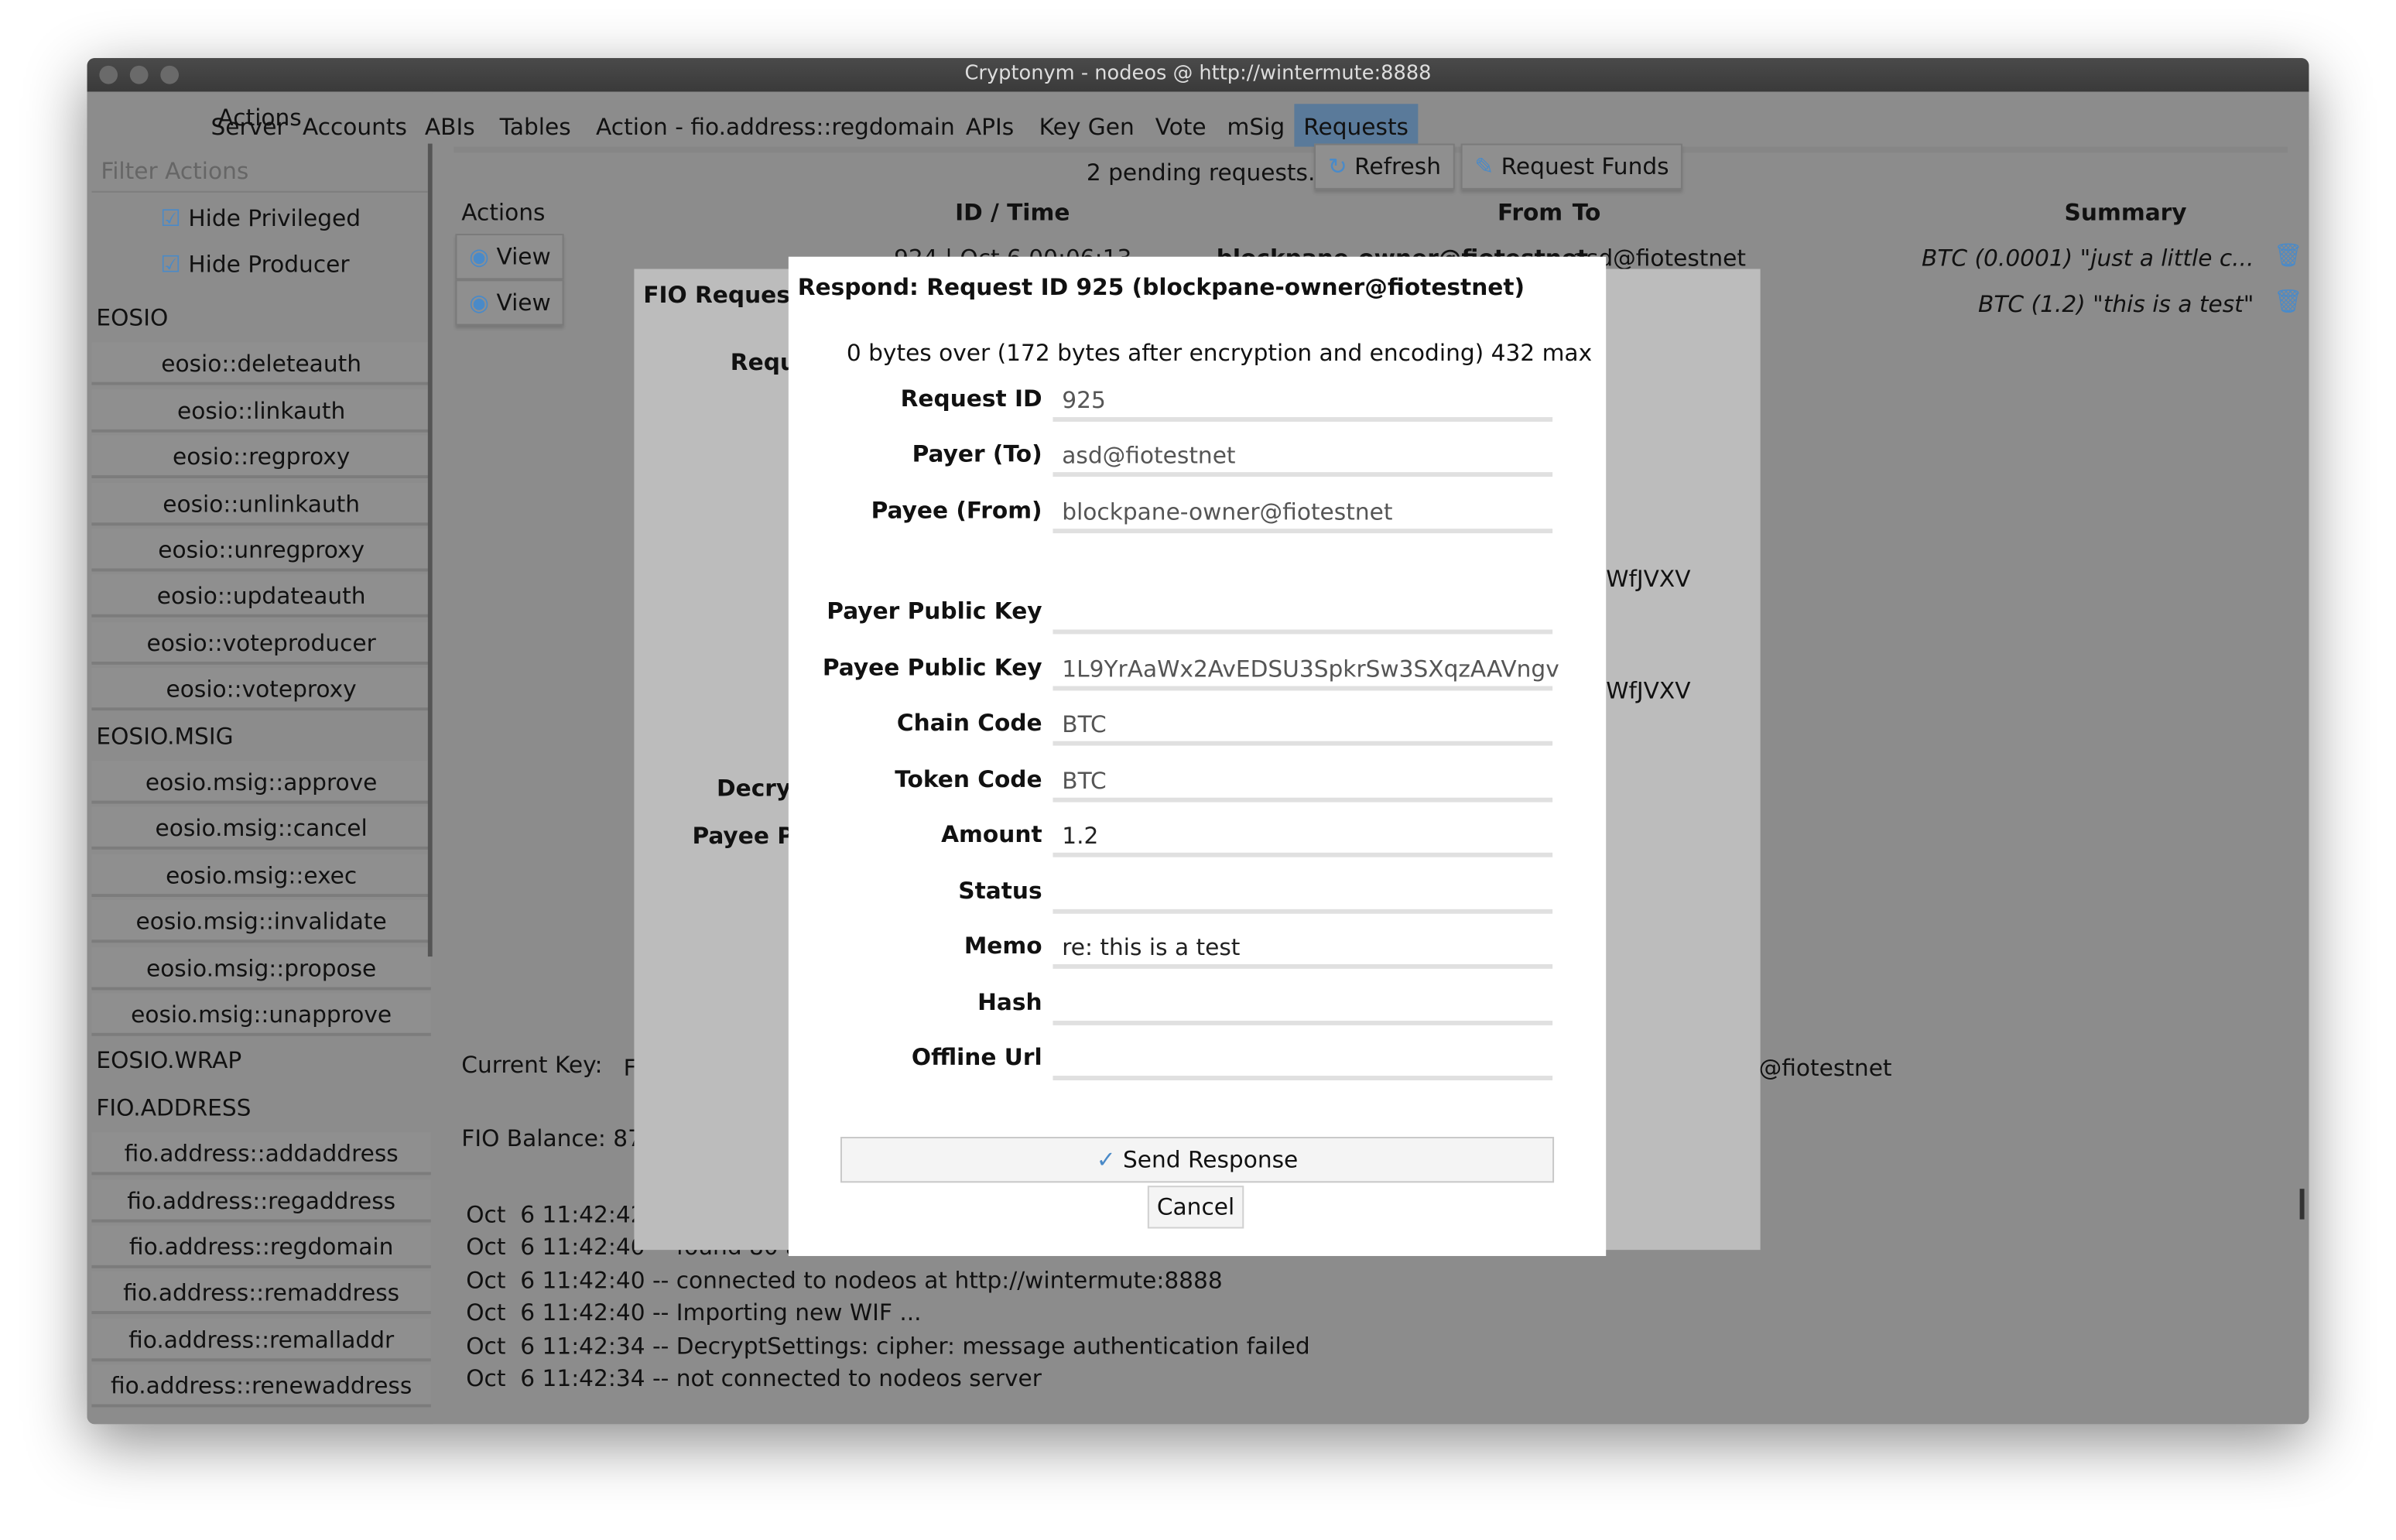  What do you see at coordinates (551, 1138) in the screenshot?
I see `fio-balance: FIO Balance: 87` at bounding box center [551, 1138].